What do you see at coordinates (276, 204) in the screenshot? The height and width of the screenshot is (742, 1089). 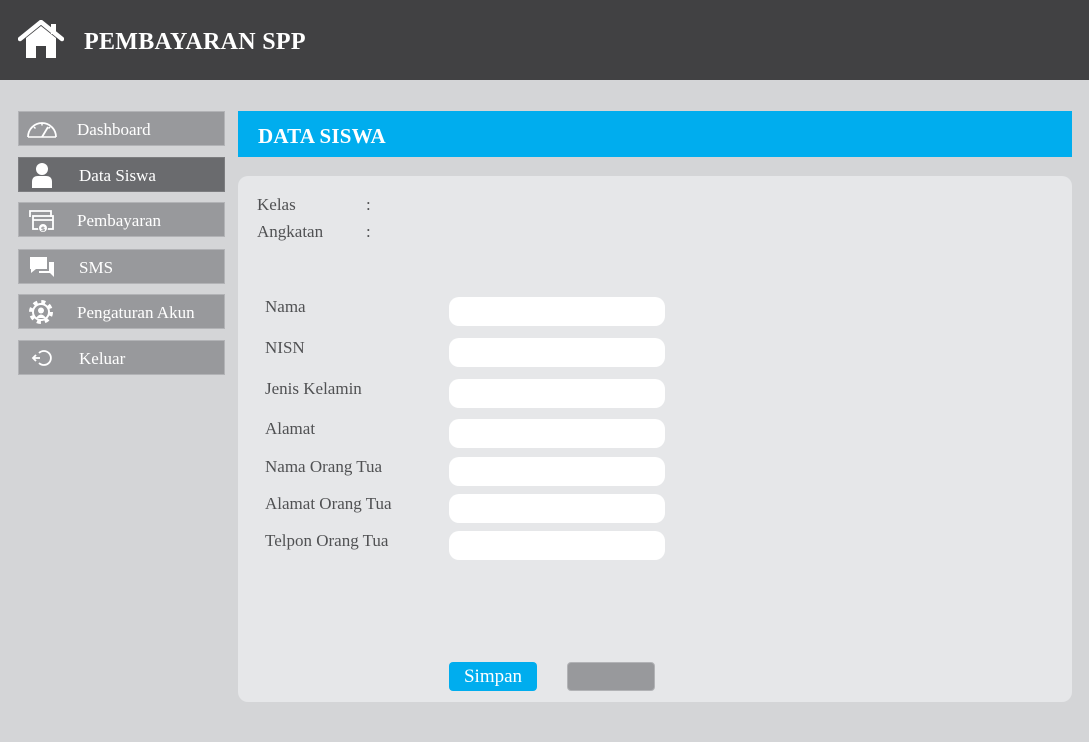 I see `kelas-label: Kelas` at bounding box center [276, 204].